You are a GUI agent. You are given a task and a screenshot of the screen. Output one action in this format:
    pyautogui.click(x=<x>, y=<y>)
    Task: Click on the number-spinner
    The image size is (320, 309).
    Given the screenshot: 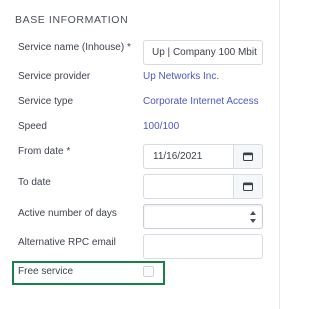 What is the action you would take?
    pyautogui.click(x=253, y=217)
    